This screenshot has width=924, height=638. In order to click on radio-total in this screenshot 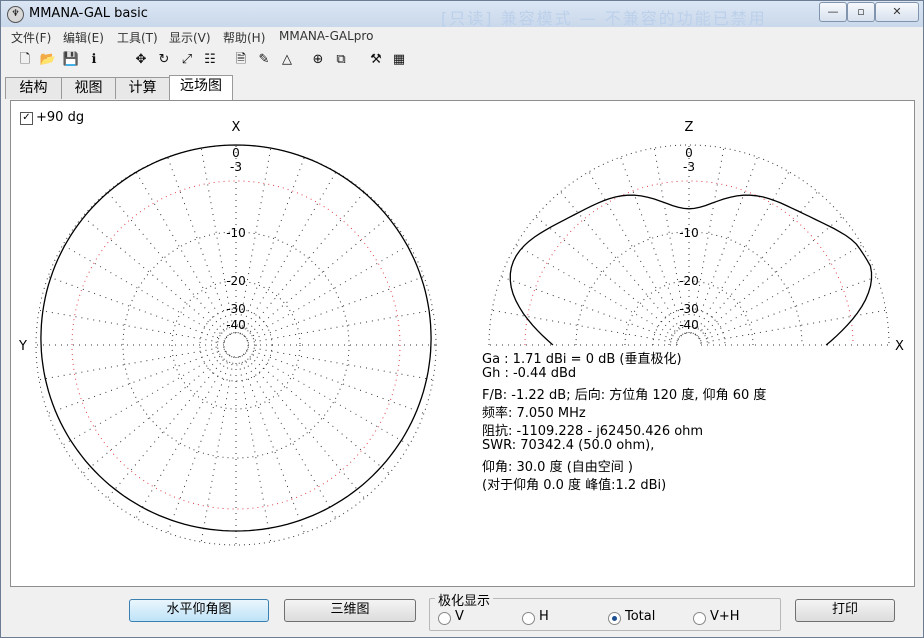, I will do `click(614, 618)`.